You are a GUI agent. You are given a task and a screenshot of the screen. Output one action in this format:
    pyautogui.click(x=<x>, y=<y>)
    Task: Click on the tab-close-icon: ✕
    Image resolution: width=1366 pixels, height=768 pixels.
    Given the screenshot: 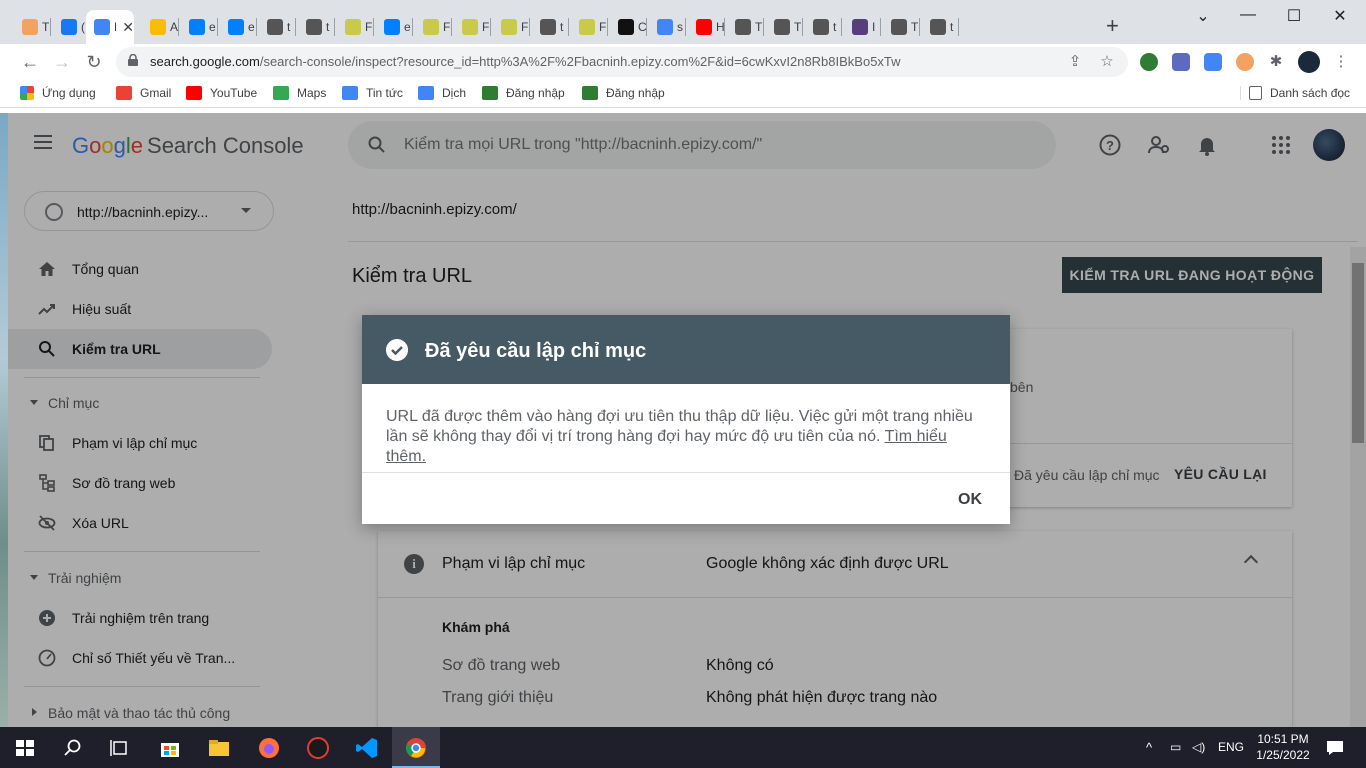 What is the action you would take?
    pyautogui.click(x=128, y=27)
    